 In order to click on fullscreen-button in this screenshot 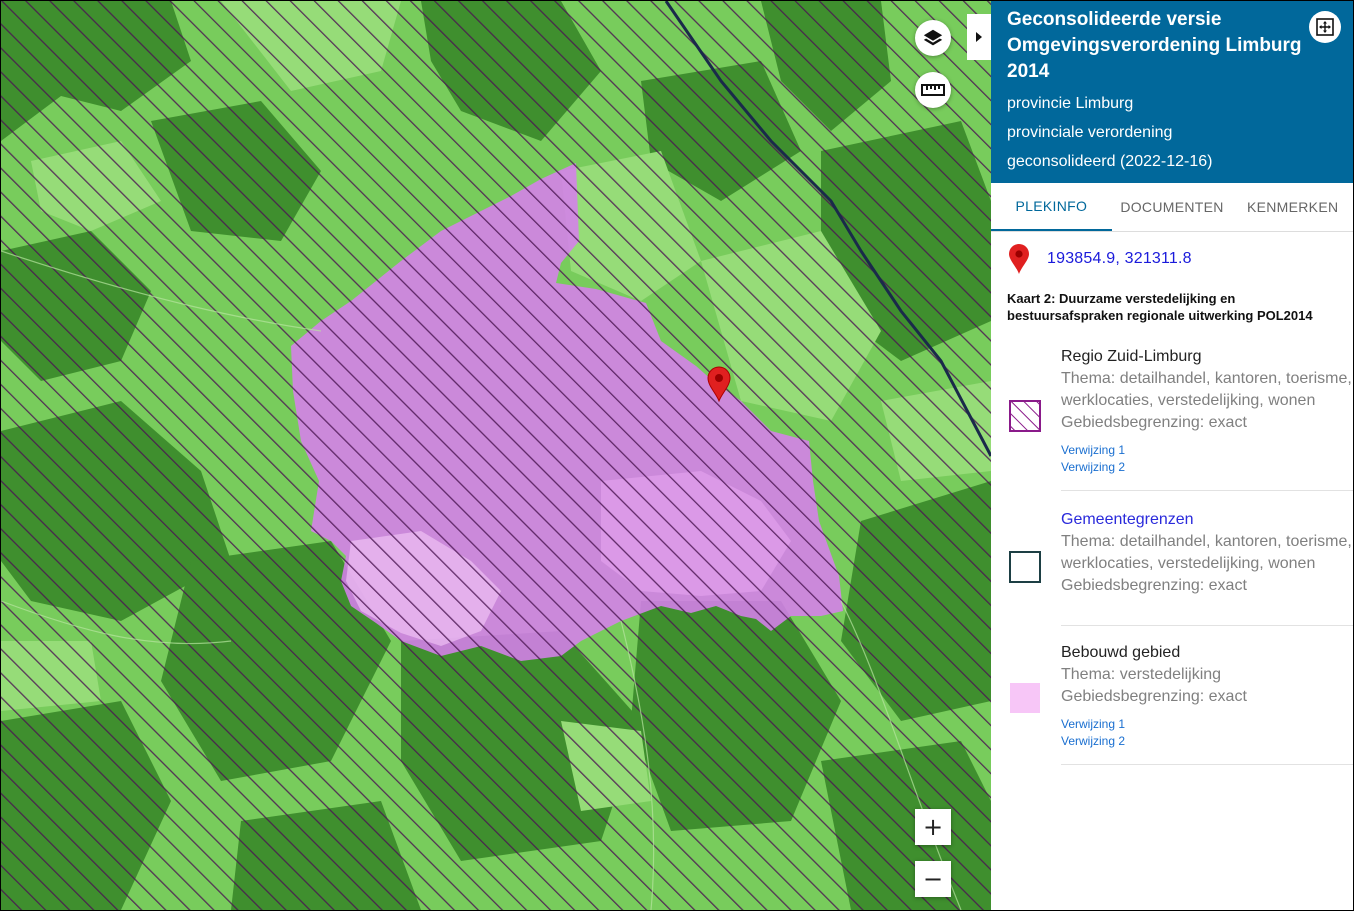, I will do `click(1325, 27)`.